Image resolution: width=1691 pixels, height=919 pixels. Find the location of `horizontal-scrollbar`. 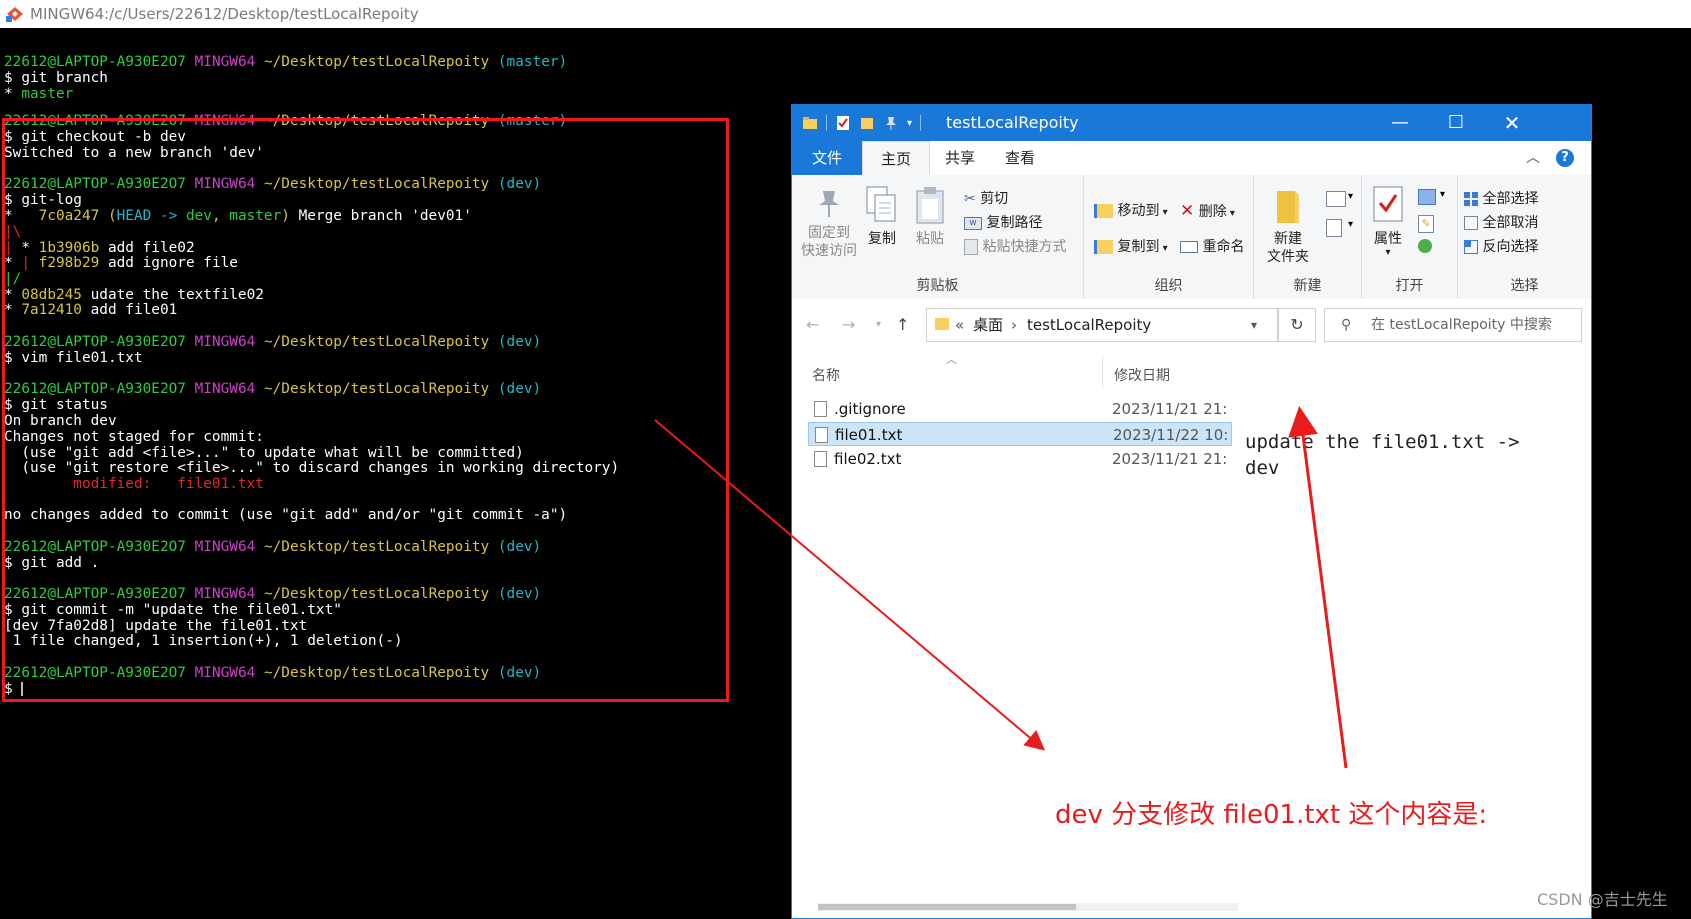

horizontal-scrollbar is located at coordinates (1028, 907).